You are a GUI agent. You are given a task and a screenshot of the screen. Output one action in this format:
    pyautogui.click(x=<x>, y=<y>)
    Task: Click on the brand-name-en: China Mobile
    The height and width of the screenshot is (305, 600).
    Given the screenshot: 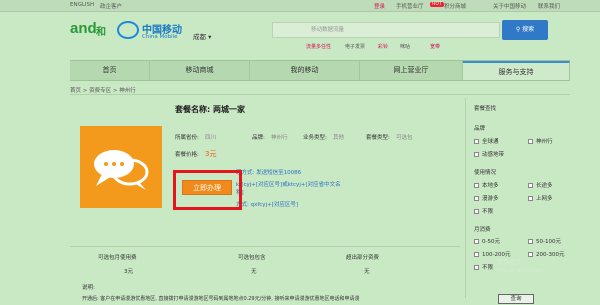 What is the action you would take?
    pyautogui.click(x=160, y=37)
    